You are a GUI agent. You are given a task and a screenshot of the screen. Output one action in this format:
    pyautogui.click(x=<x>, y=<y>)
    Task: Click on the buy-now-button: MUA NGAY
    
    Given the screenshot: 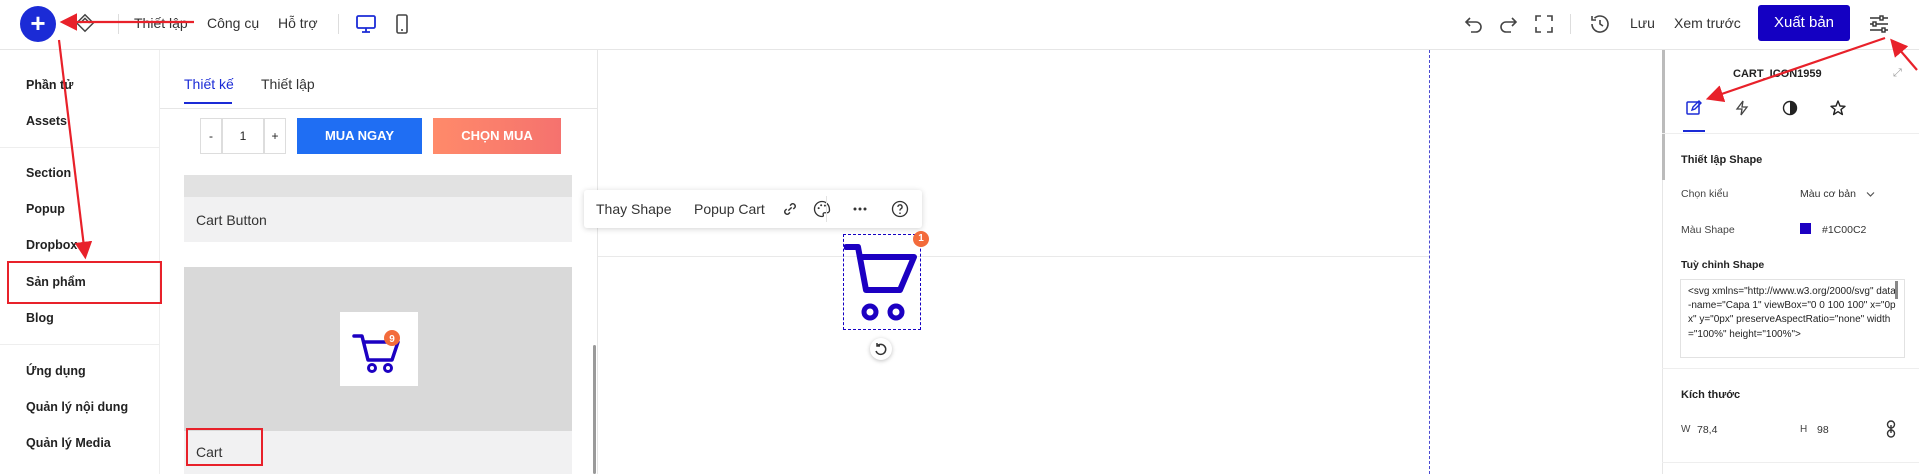 What is the action you would take?
    pyautogui.click(x=359, y=136)
    